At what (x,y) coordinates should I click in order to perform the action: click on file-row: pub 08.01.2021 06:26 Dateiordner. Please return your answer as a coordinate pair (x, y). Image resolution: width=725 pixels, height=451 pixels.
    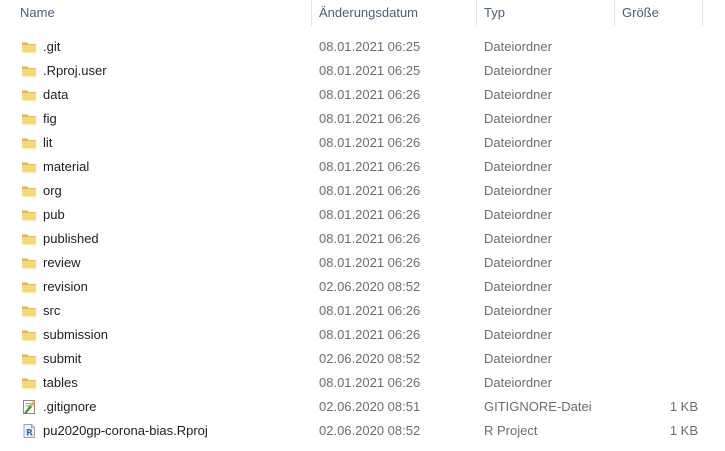
    Looking at the image, I should click on (362, 215).